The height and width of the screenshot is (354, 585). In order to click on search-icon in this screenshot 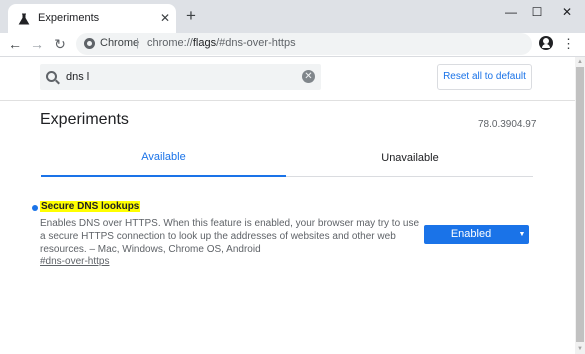, I will do `click(51, 76)`.